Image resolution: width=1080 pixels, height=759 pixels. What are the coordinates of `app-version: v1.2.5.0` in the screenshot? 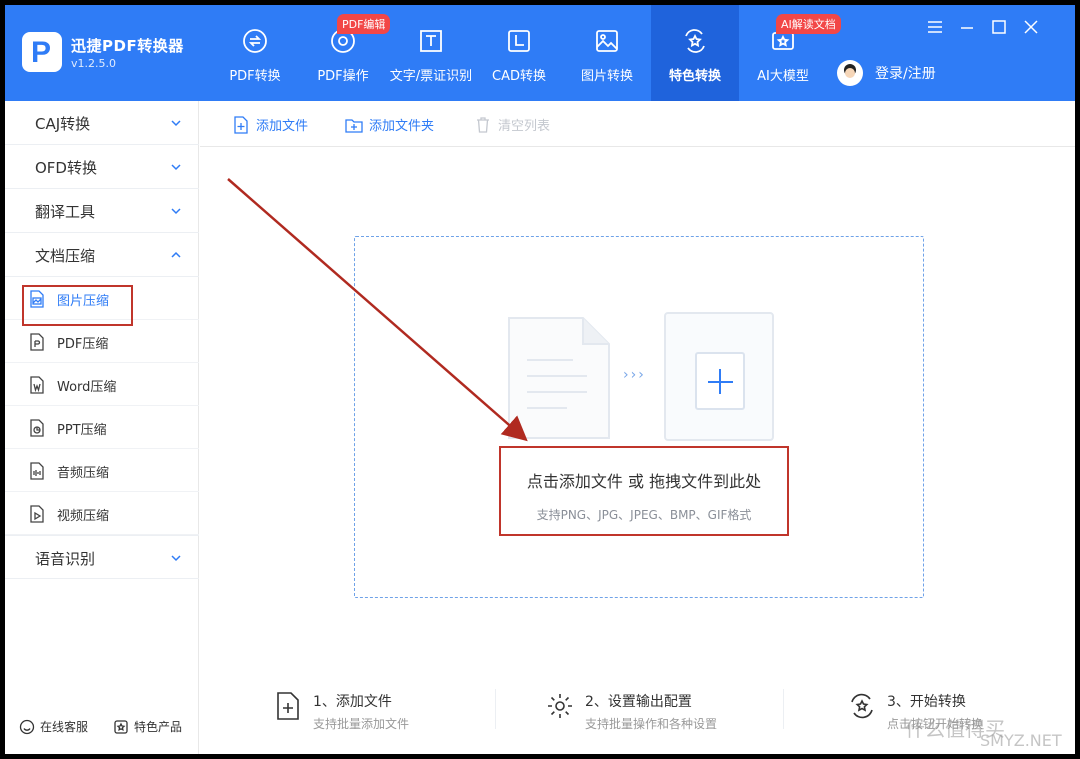 It's located at (93, 63).